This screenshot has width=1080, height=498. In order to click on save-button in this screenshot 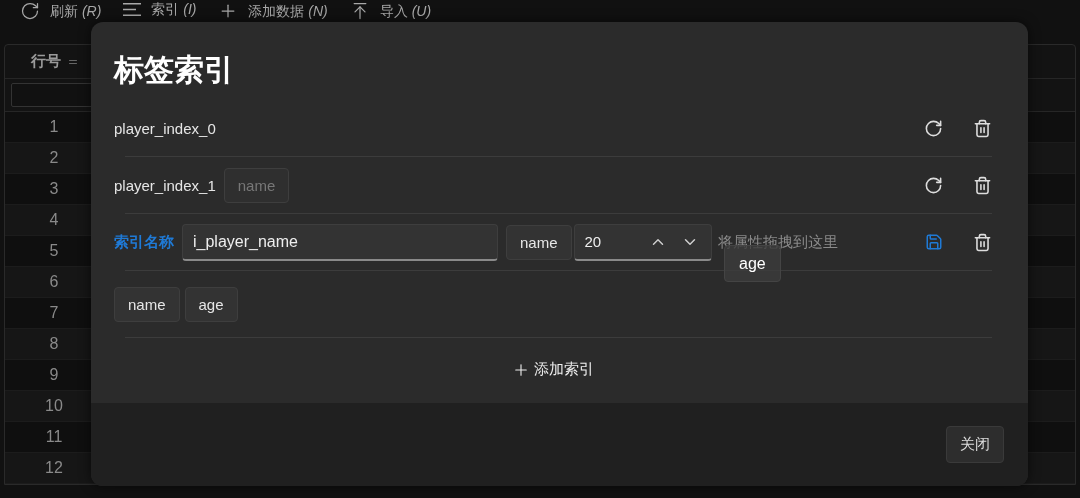, I will do `click(934, 242)`.